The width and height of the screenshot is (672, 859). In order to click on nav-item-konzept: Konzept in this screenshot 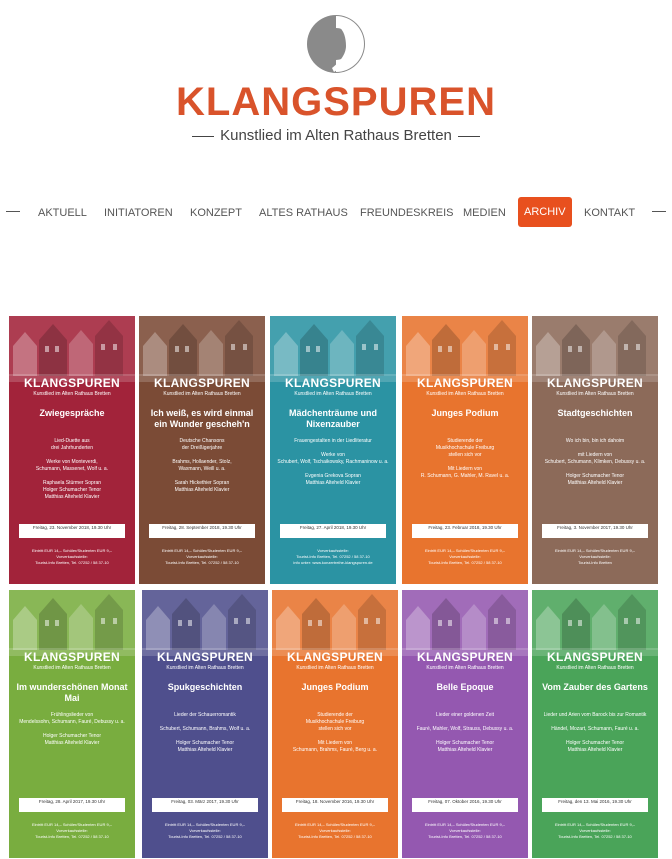, I will do `click(216, 213)`.